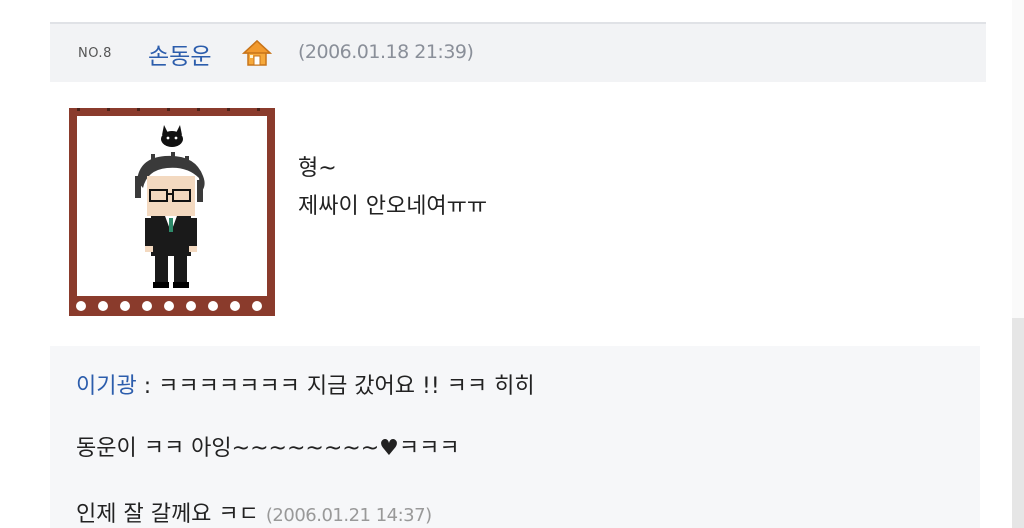 Image resolution: width=1024 pixels, height=528 pixels. I want to click on avatar, so click(172, 212).